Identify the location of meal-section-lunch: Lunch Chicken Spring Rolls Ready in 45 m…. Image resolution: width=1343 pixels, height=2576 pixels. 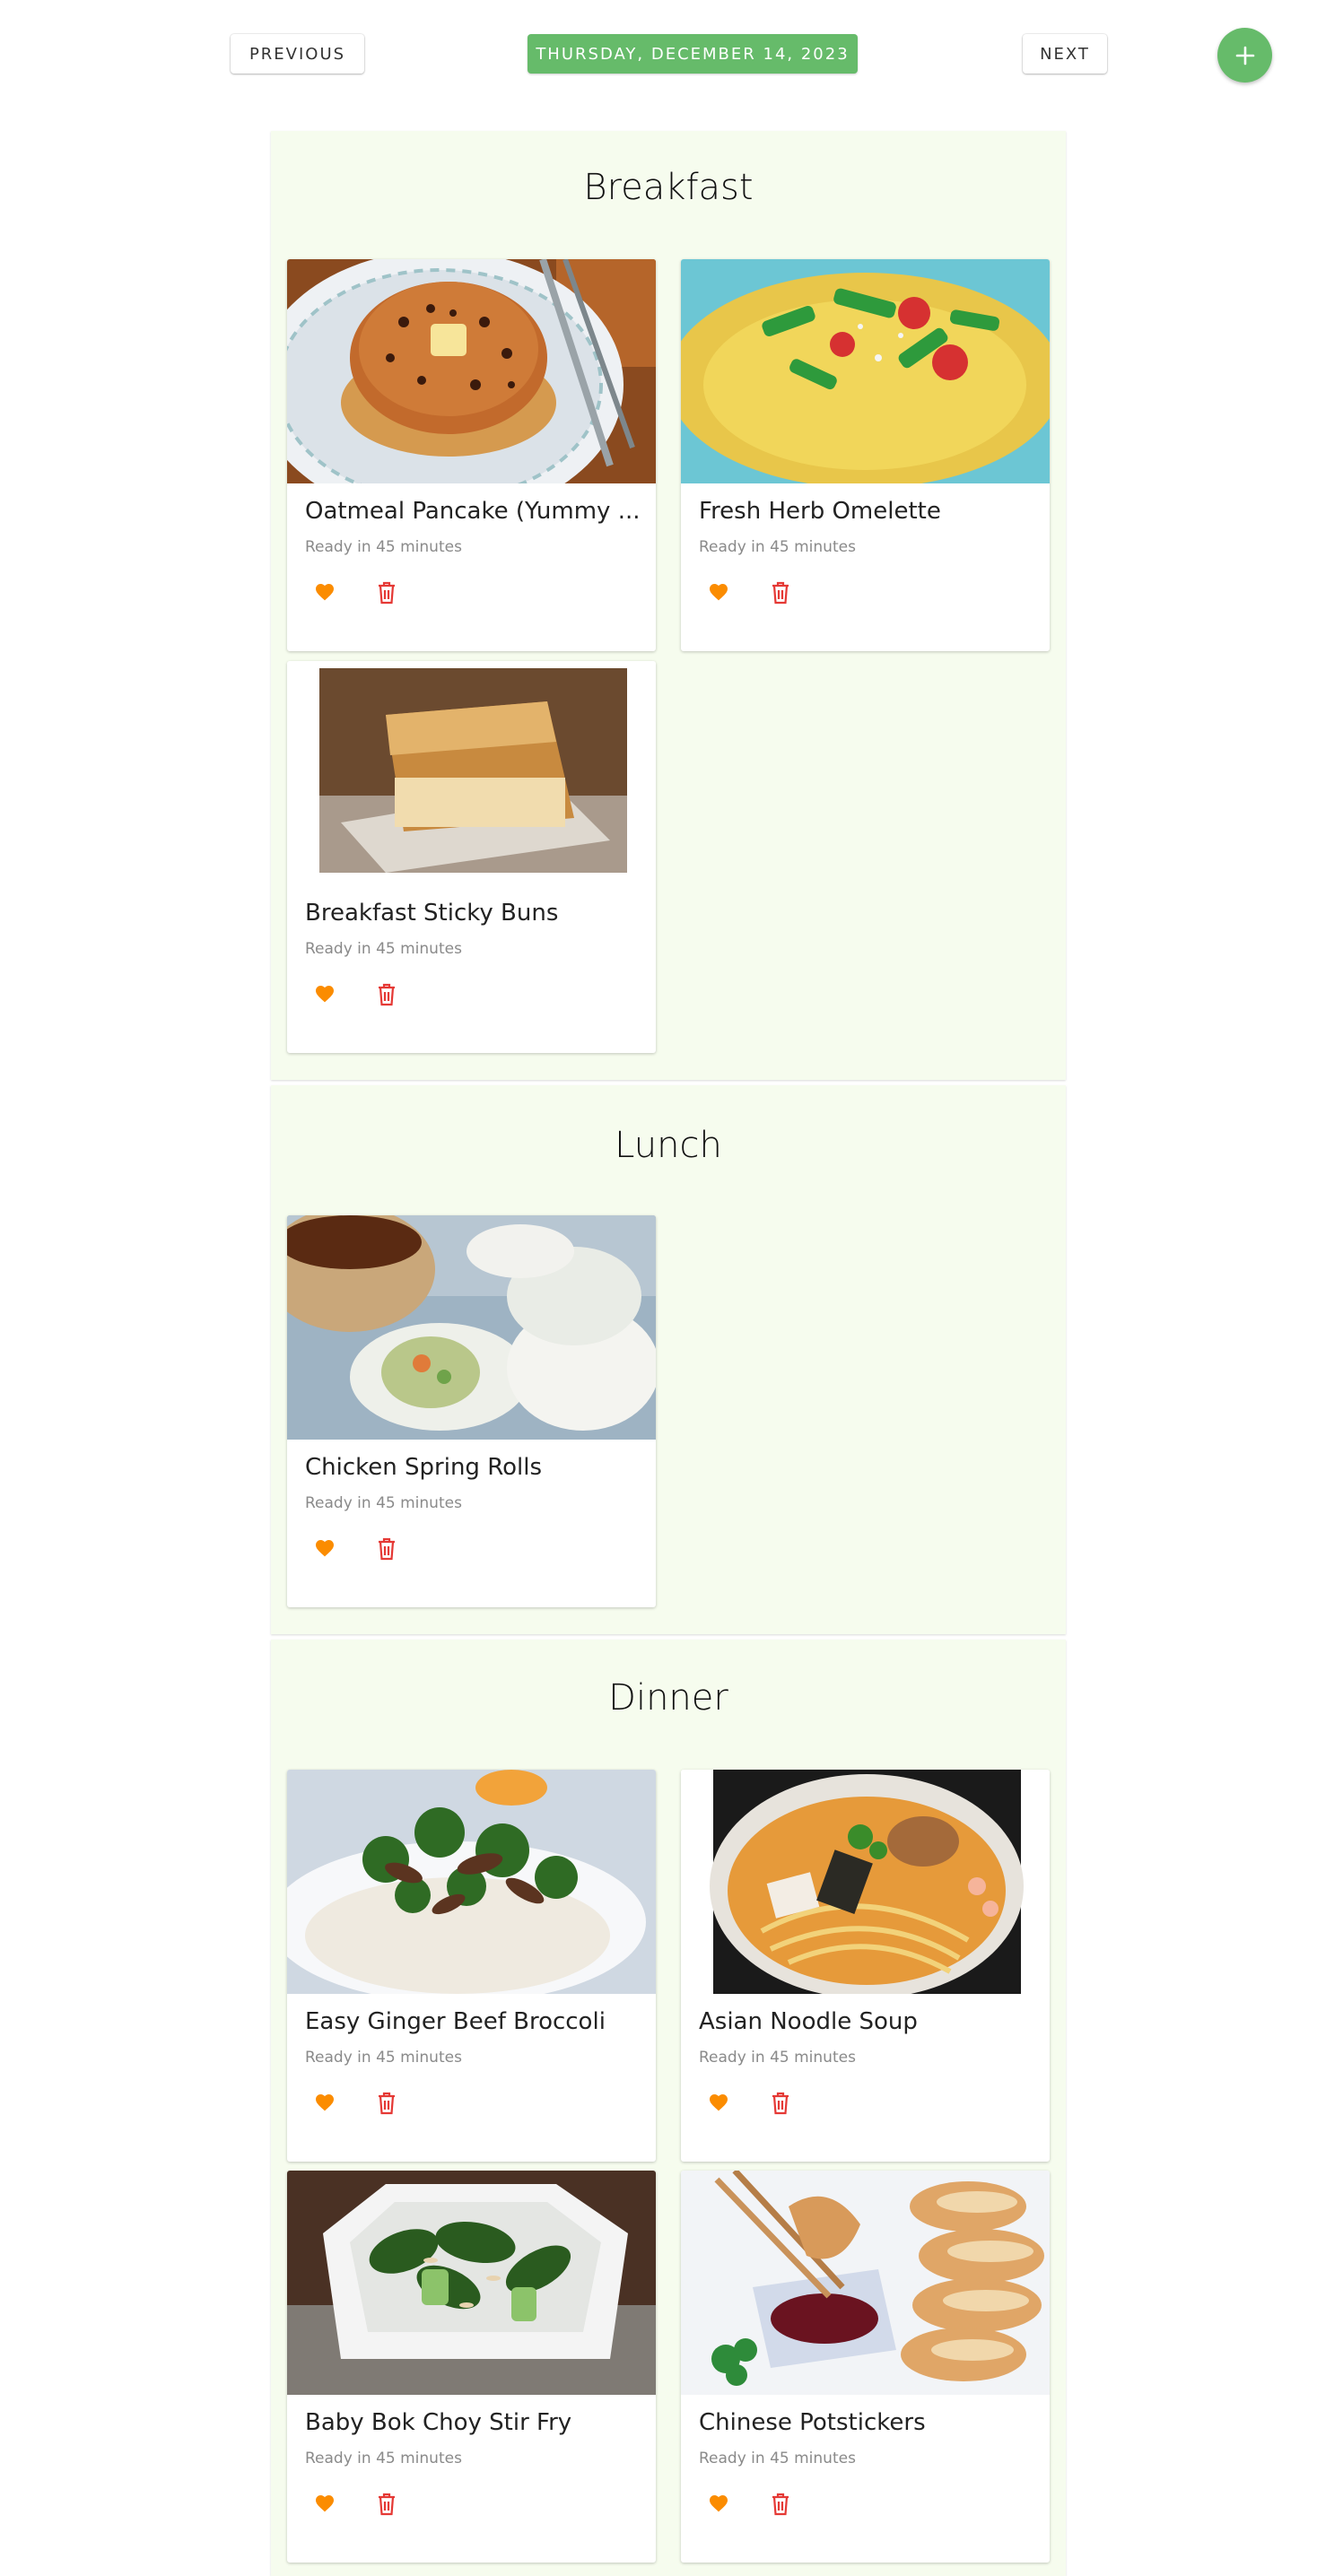
(668, 1359).